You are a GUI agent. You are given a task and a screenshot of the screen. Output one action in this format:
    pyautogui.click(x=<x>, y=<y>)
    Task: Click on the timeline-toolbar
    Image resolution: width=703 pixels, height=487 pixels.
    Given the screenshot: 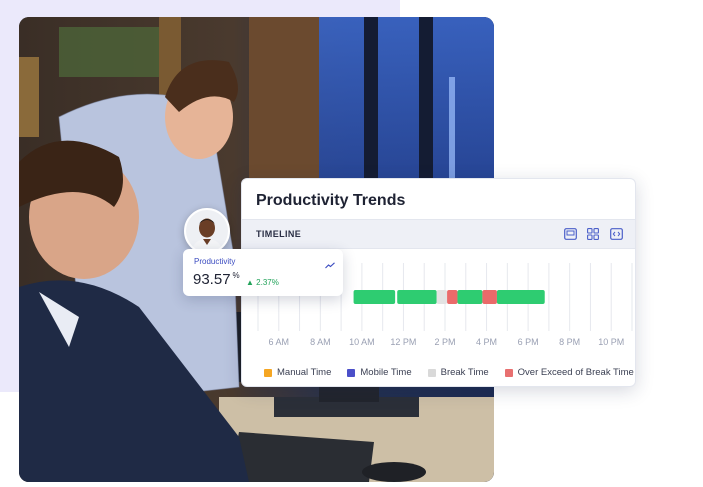 What is the action you would take?
    pyautogui.click(x=593, y=234)
    